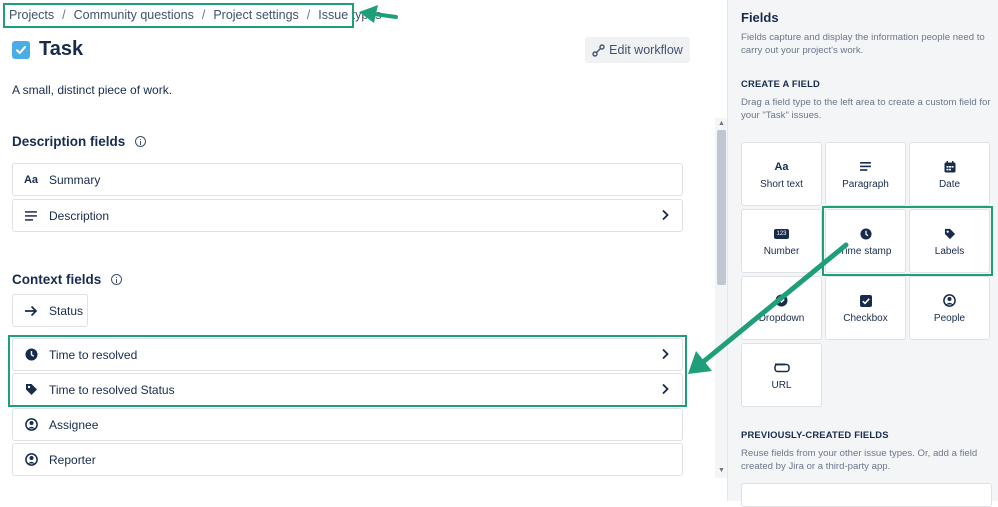 The height and width of the screenshot is (507, 998). What do you see at coordinates (74, 424) in the screenshot?
I see `field-label: Assignee` at bounding box center [74, 424].